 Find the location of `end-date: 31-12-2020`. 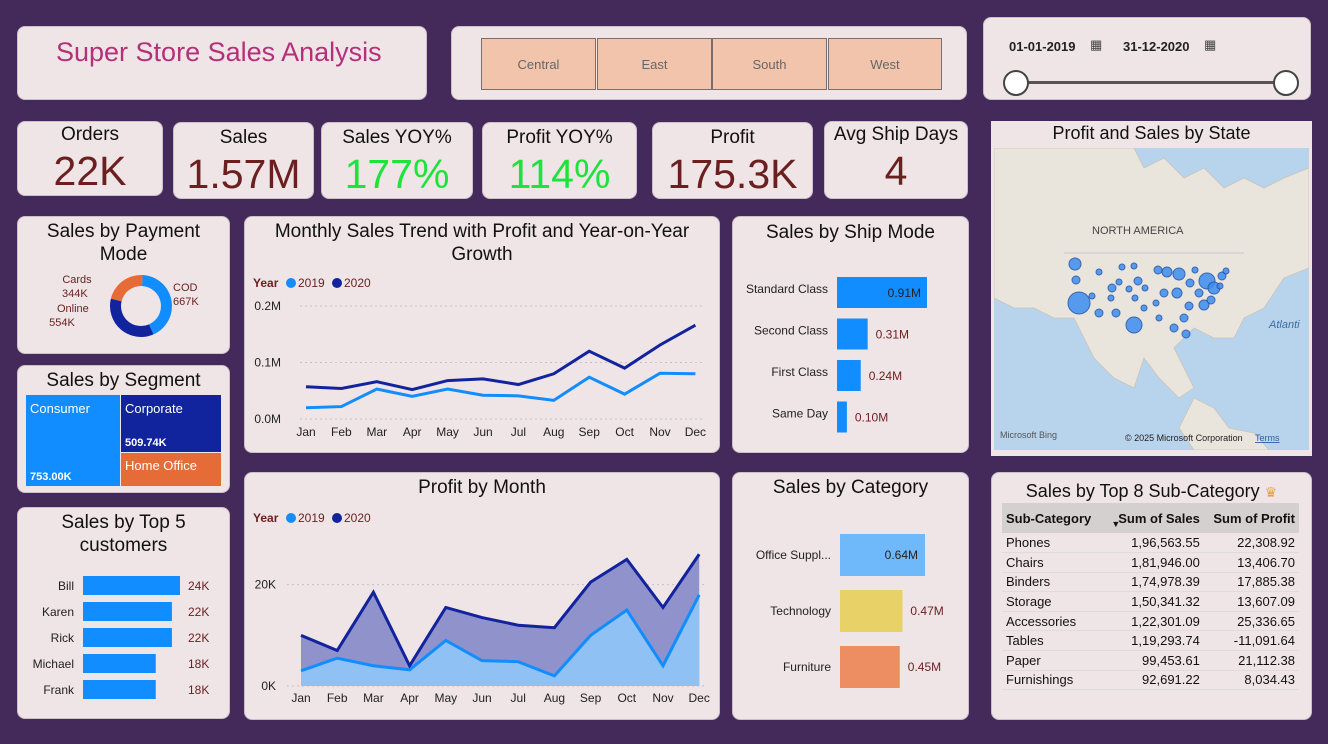

end-date: 31-12-2020 is located at coordinates (1156, 46).